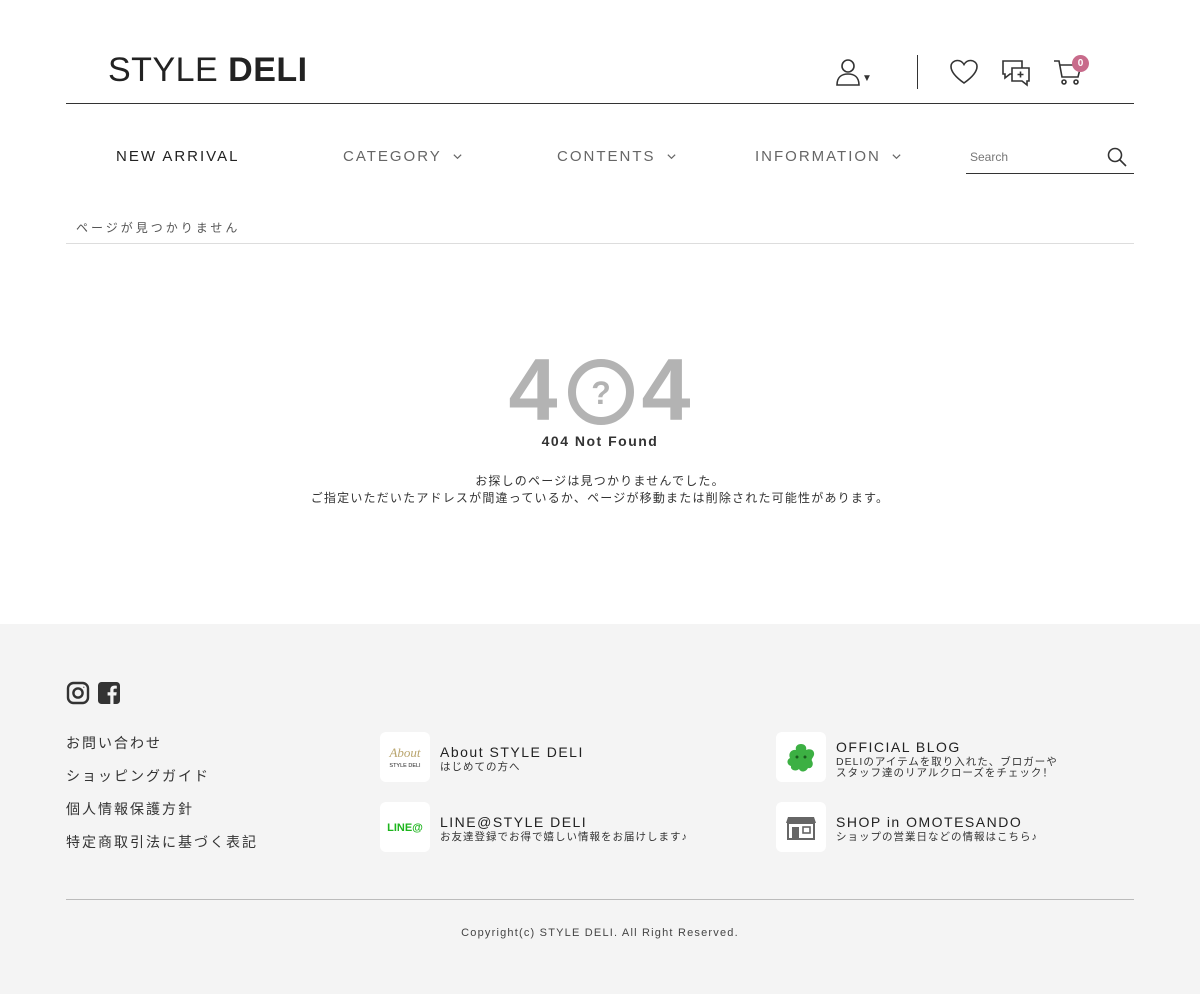 The height and width of the screenshot is (994, 1200). What do you see at coordinates (917, 72) in the screenshot?
I see `header-divider` at bounding box center [917, 72].